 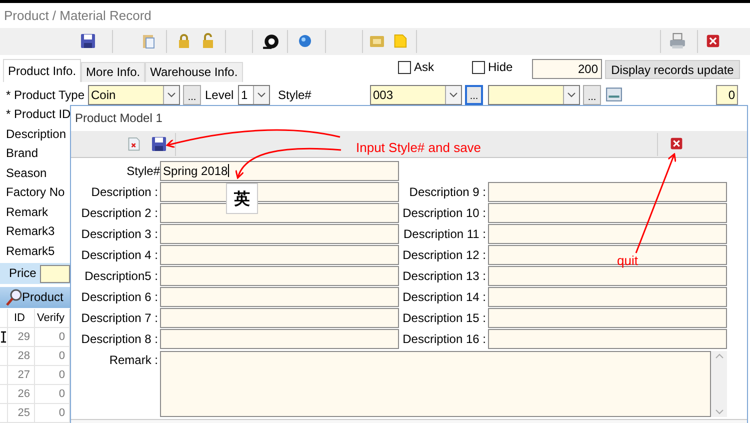 I want to click on folder-icon, so click(x=377, y=41).